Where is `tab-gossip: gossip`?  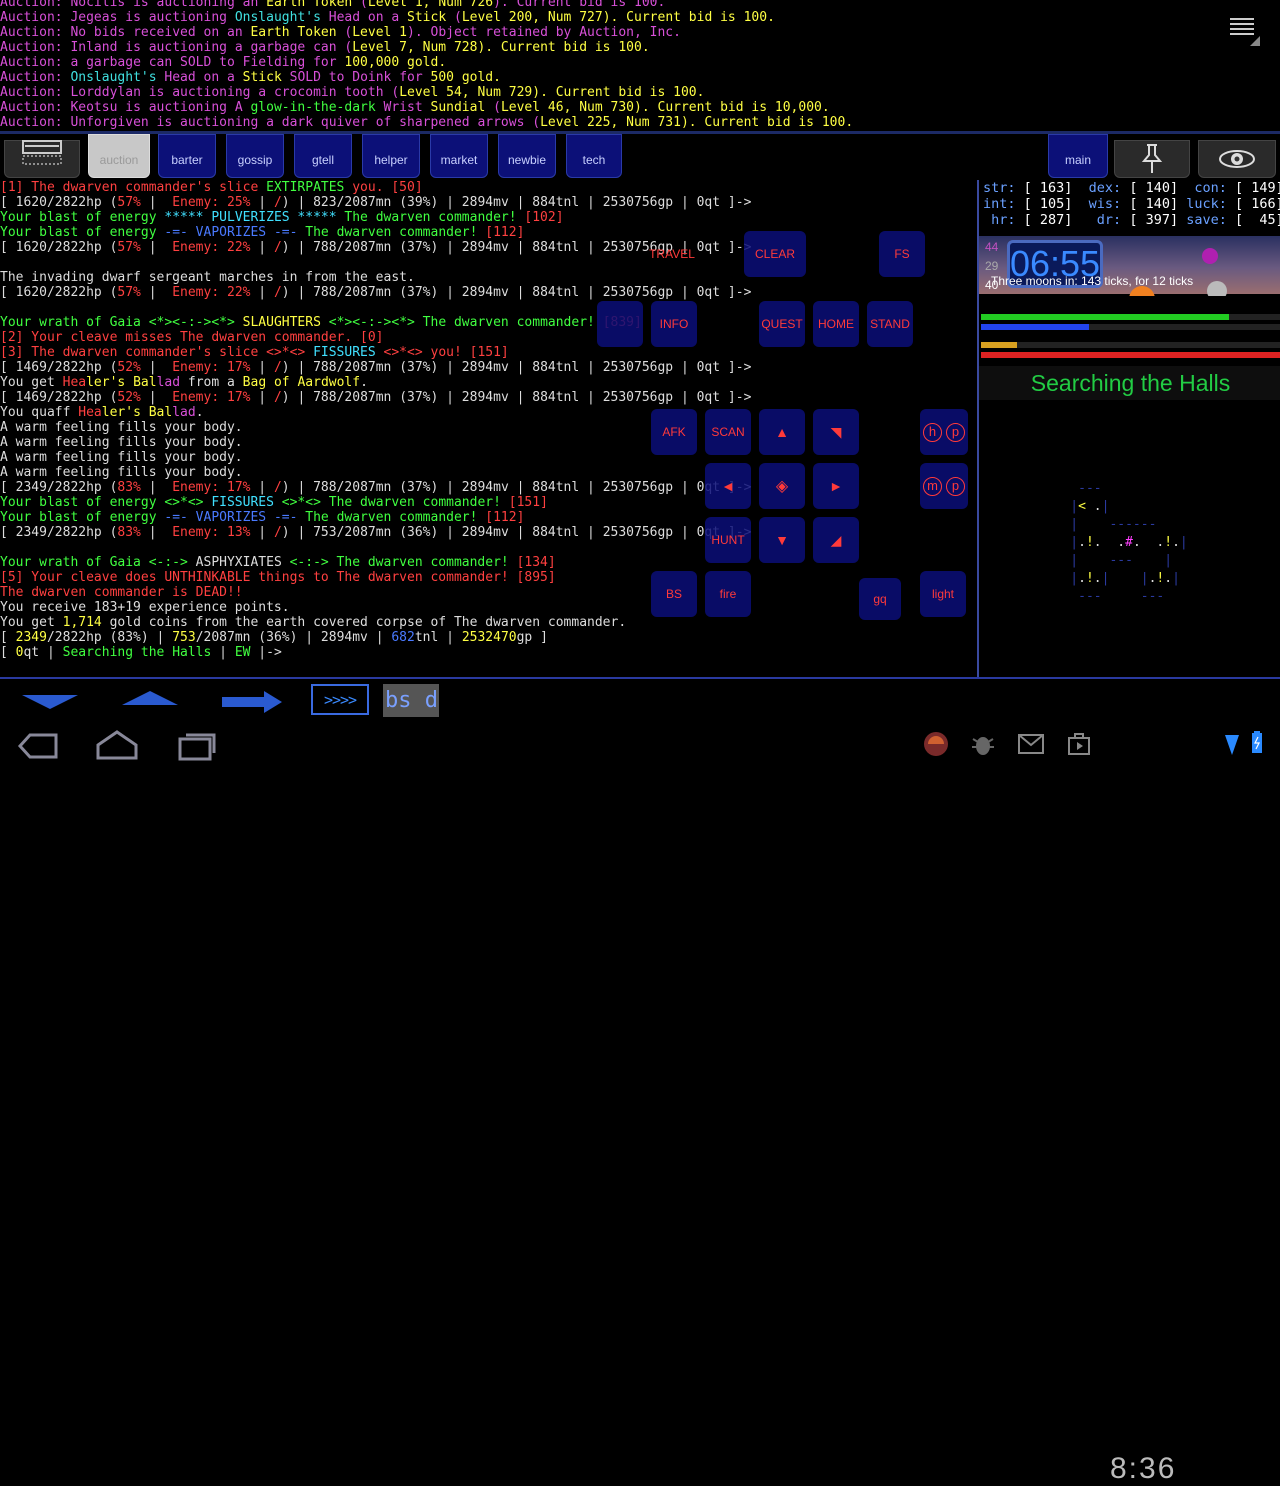 tab-gossip: gossip is located at coordinates (255, 156).